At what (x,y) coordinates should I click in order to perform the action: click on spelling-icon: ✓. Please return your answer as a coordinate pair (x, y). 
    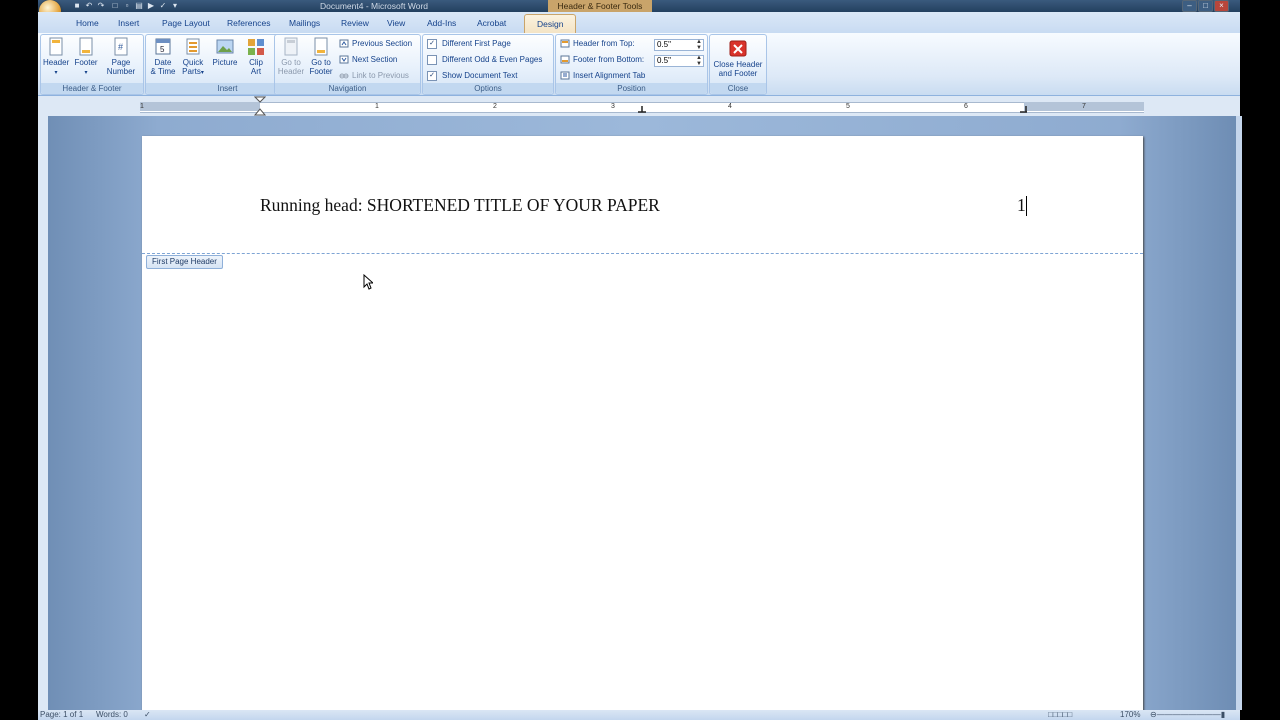
    Looking at the image, I should click on (163, 5).